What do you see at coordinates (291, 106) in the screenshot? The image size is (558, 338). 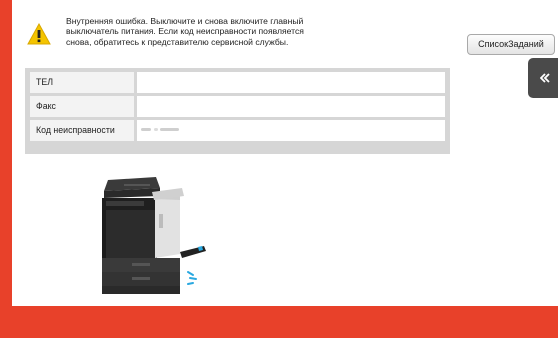 I see `info-value-fax` at bounding box center [291, 106].